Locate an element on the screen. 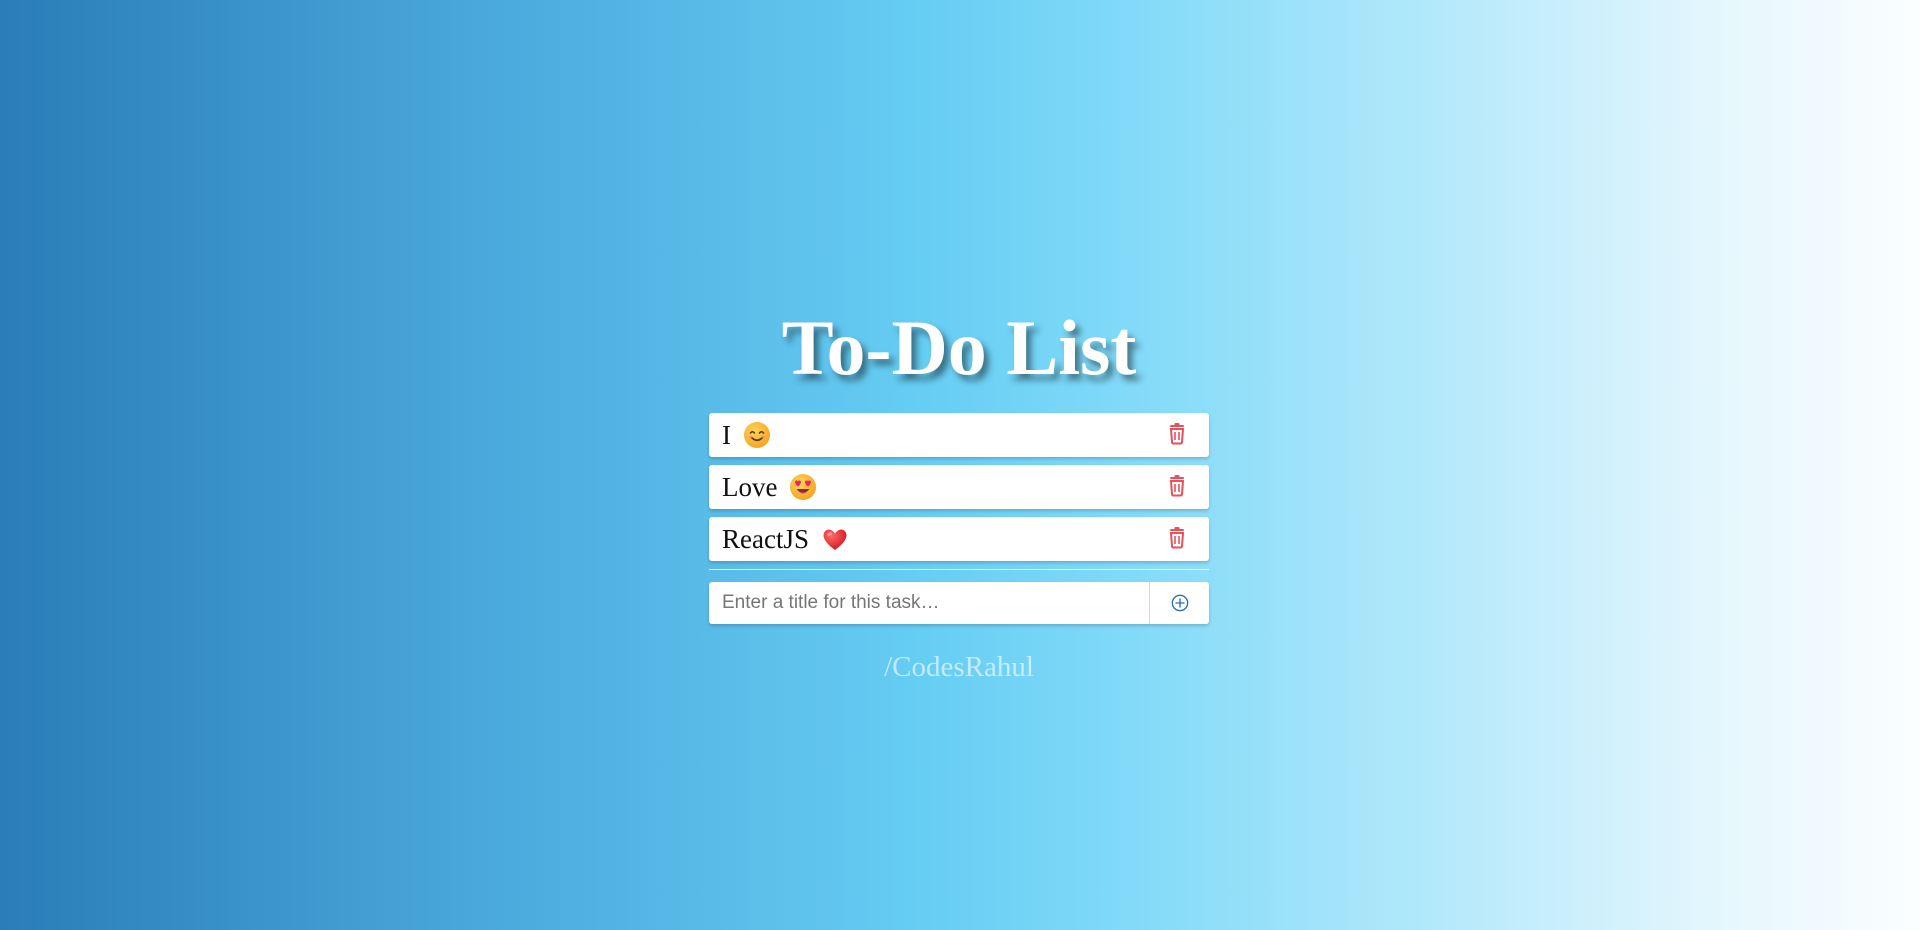 The width and height of the screenshot is (1920, 930). task-item: Love is located at coordinates (959, 487).